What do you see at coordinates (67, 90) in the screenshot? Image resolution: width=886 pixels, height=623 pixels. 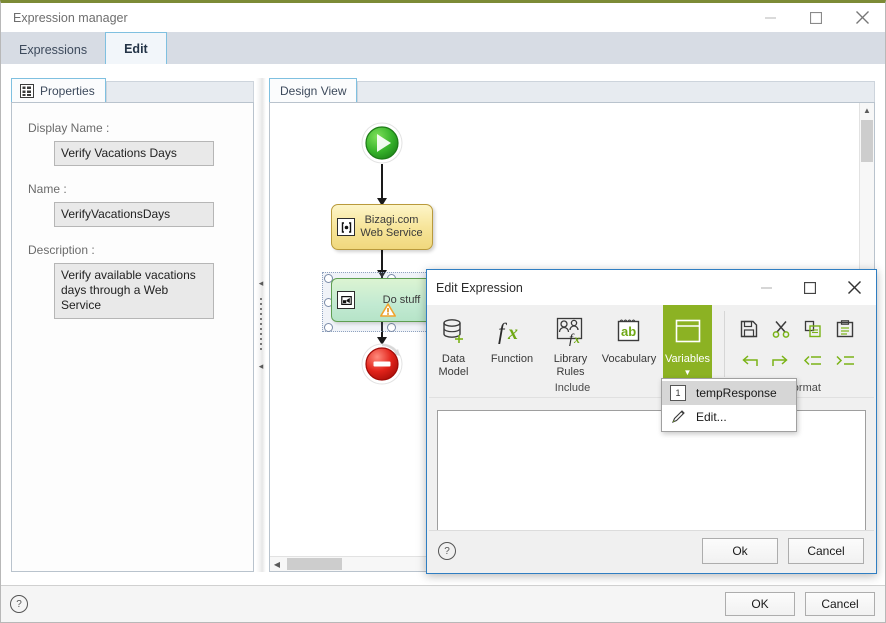 I see `tab-properties-label: Properties` at bounding box center [67, 90].